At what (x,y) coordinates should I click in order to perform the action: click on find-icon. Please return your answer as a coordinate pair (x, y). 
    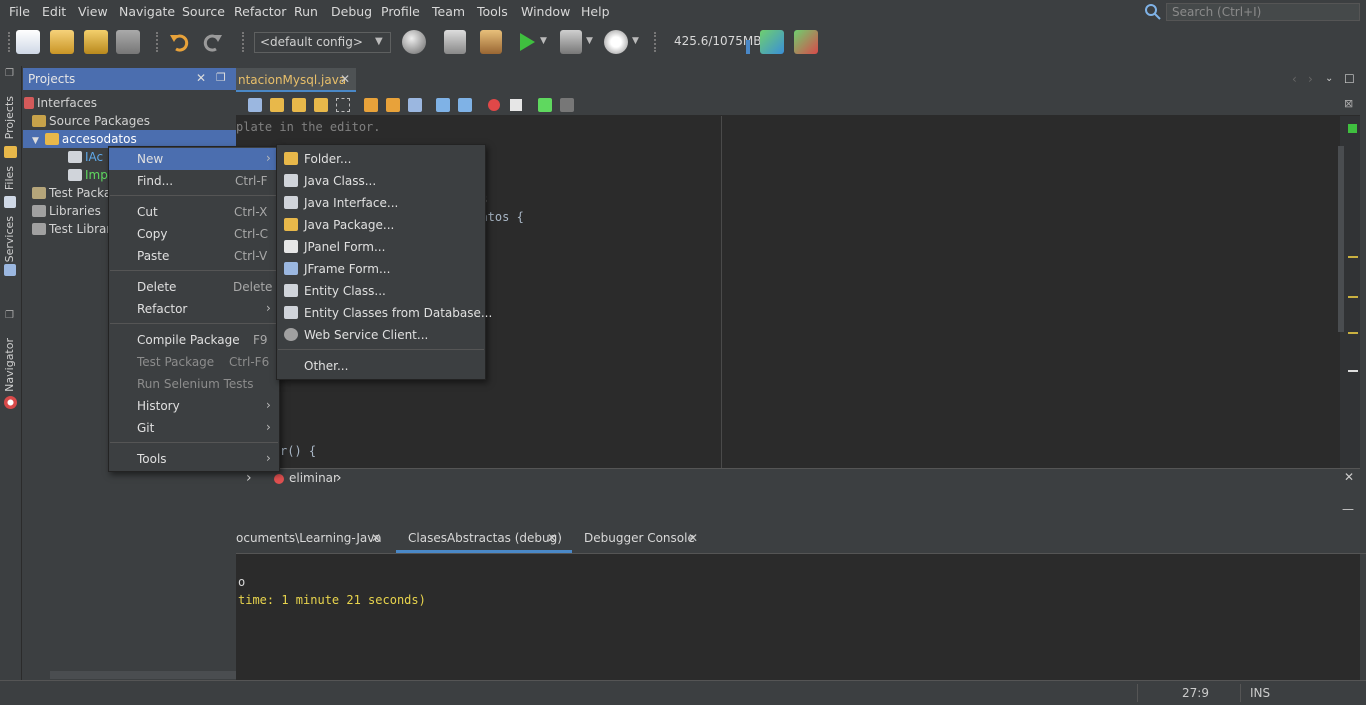
    Looking at the image, I should click on (255, 105).